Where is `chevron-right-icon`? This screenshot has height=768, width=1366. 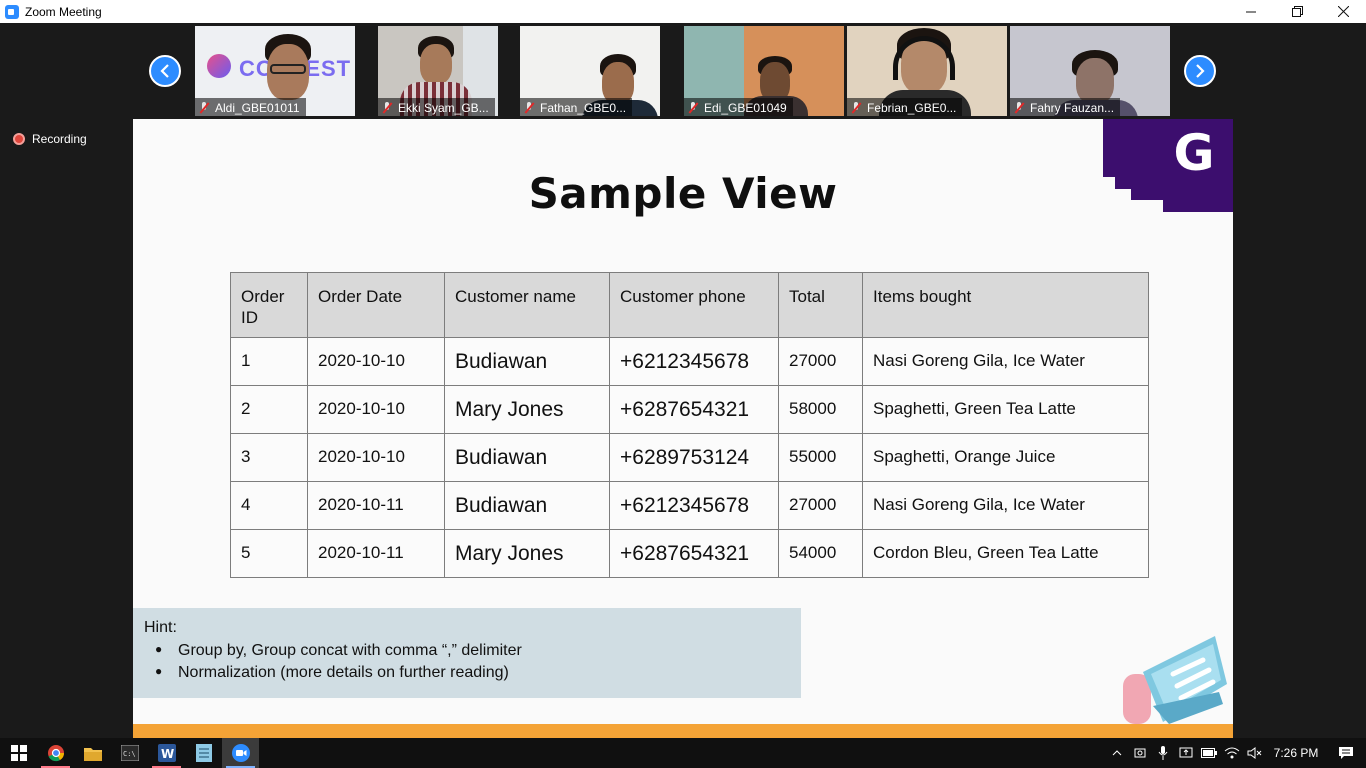 chevron-right-icon is located at coordinates (1200, 71).